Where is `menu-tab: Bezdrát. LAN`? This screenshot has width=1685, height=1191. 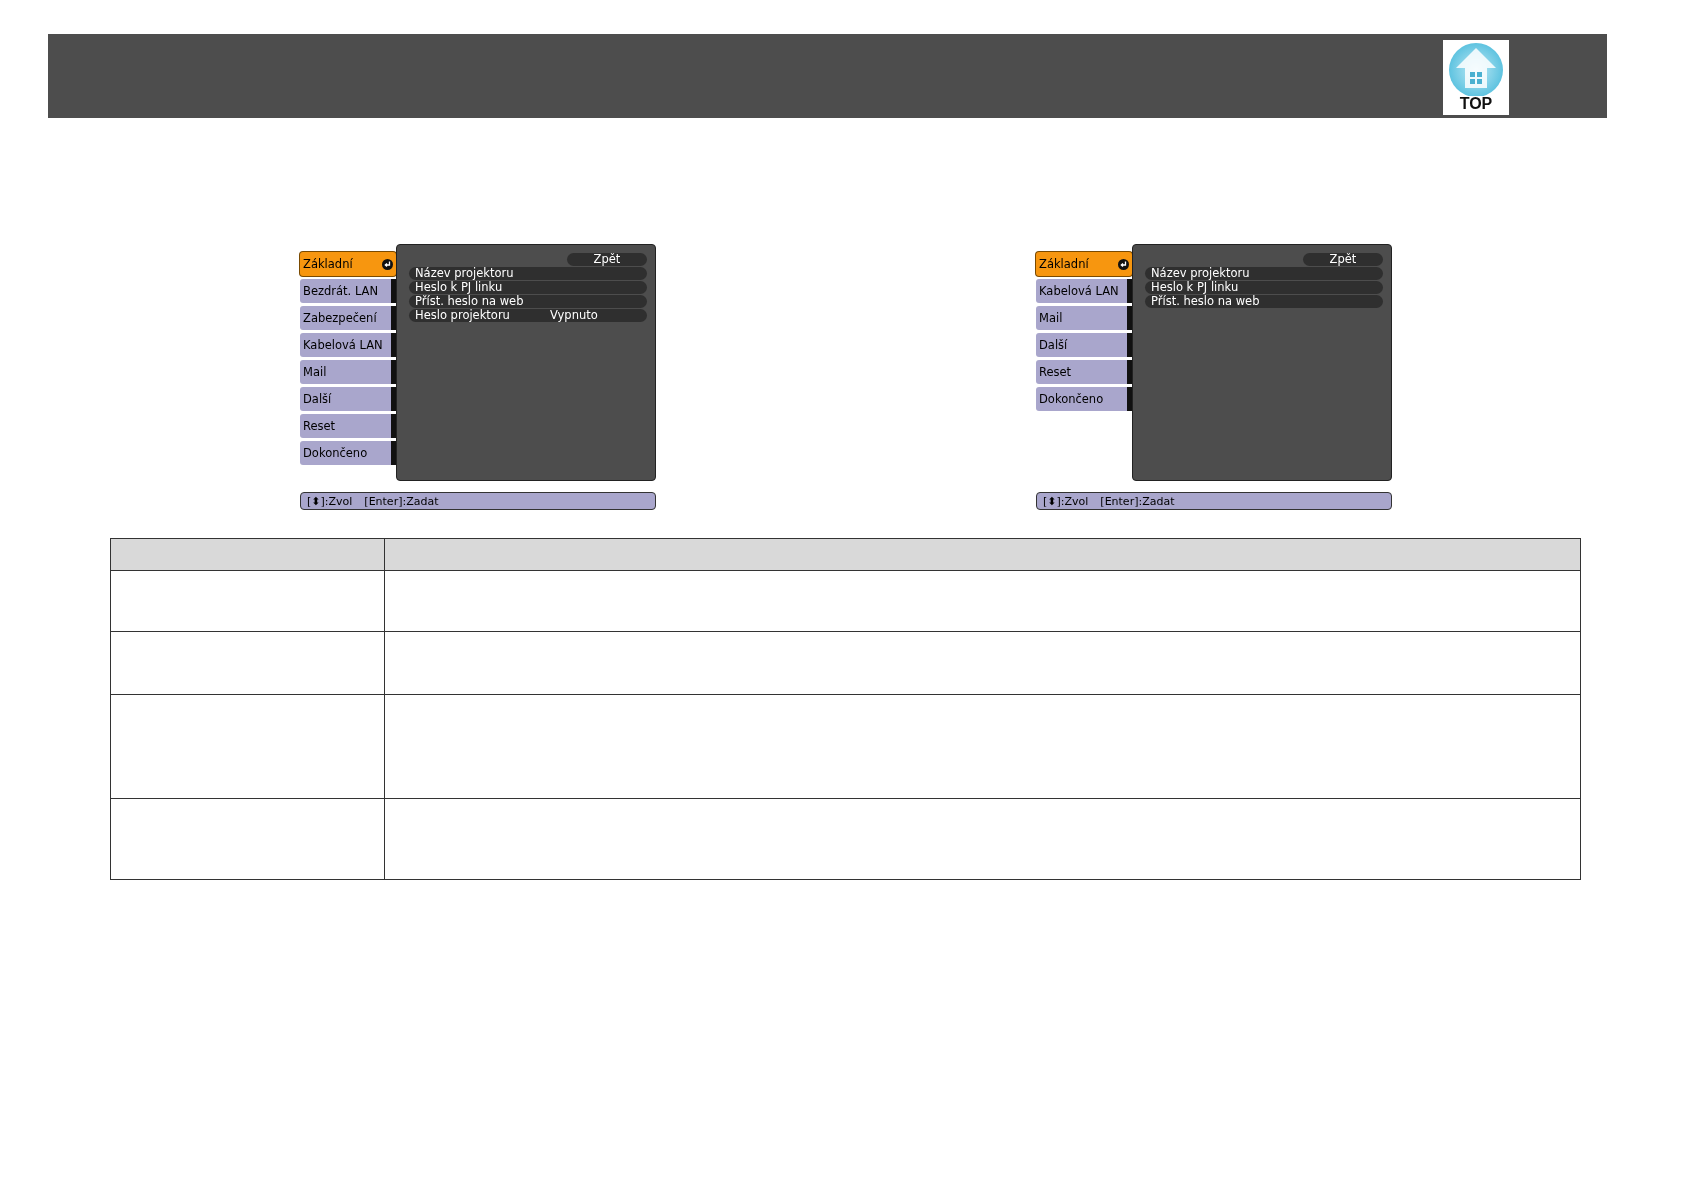
menu-tab: Bezdrát. LAN is located at coordinates (348, 291).